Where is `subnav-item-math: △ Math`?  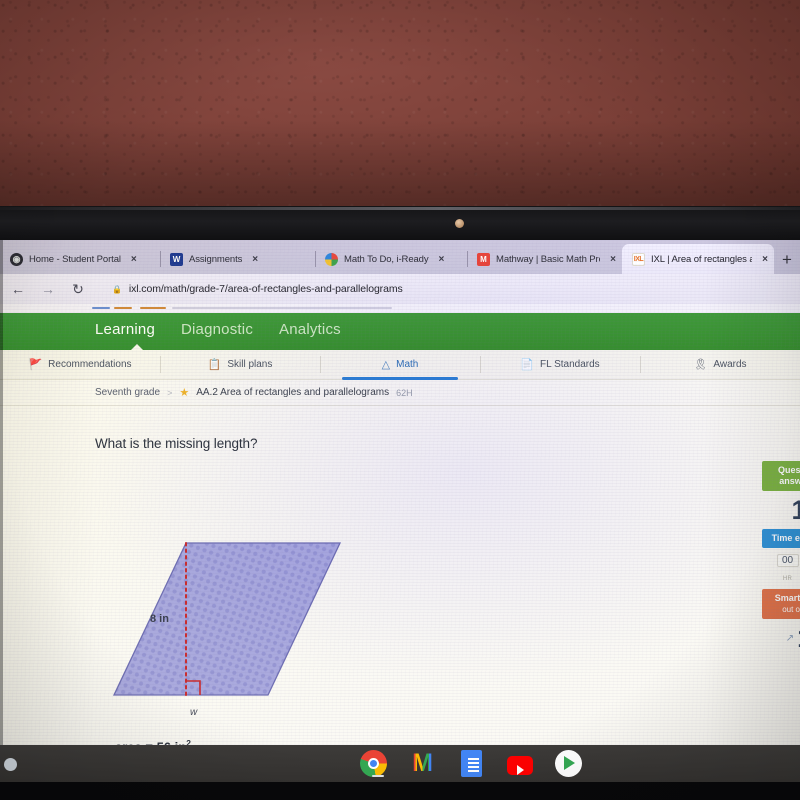 subnav-item-math: △ Math is located at coordinates (400, 365).